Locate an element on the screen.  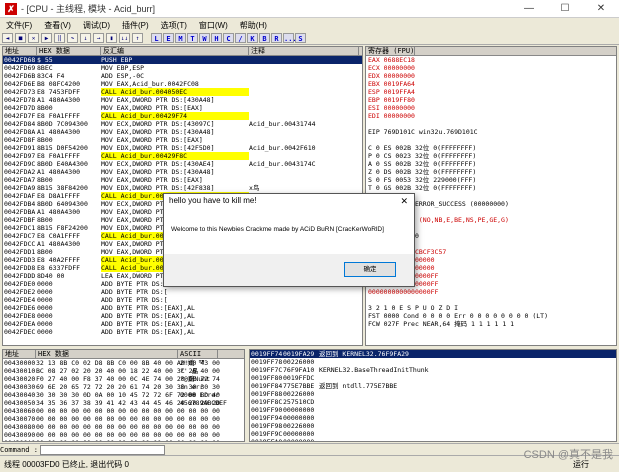
close-button: ✕ is located at coordinates (601, 9).